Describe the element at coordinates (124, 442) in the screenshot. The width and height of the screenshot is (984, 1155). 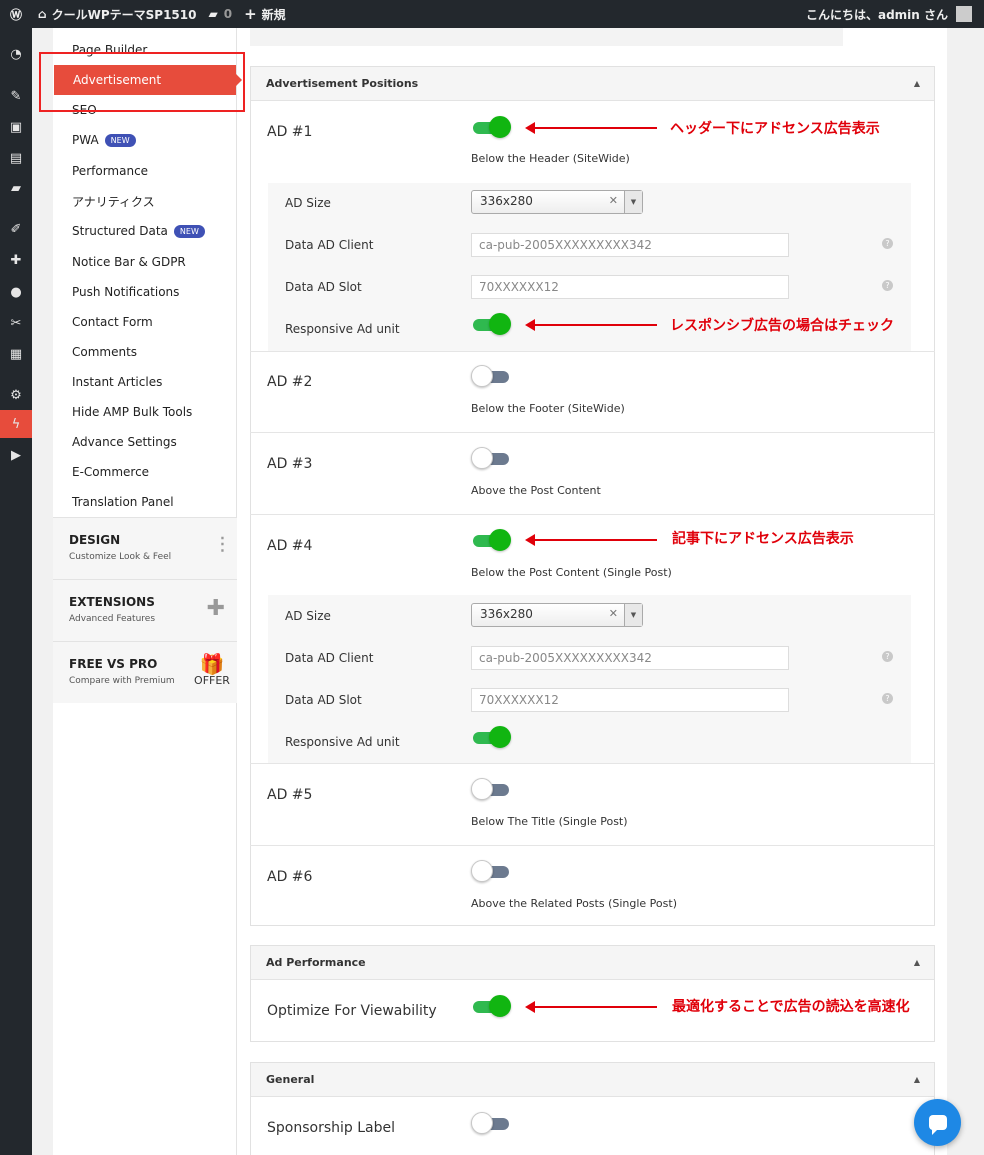
I see `nav-label: Advance Settings` at that location.